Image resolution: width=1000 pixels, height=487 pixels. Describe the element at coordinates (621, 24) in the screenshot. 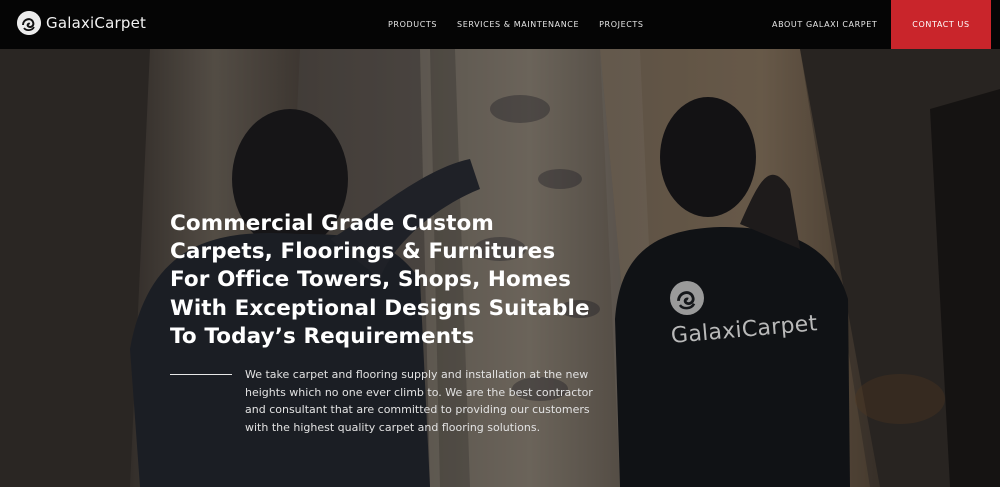

I see `nav-projects: PROJECTS` at that location.